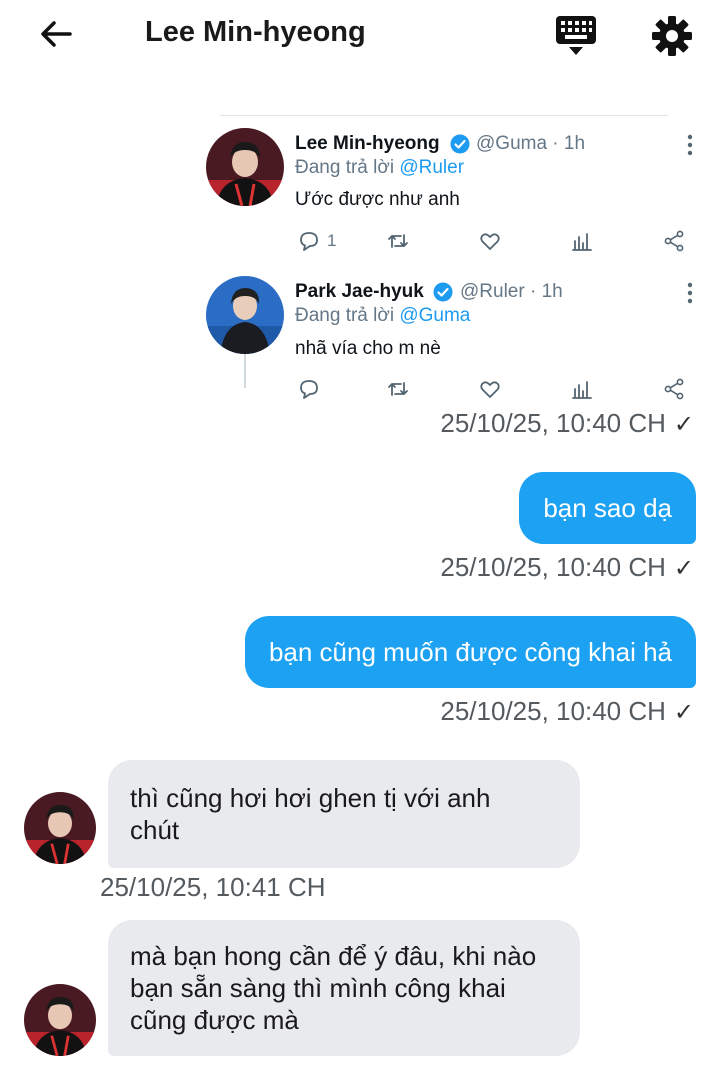 The image size is (720, 1068). Describe the element at coordinates (444, 115) in the screenshot. I see `card-divider` at that location.